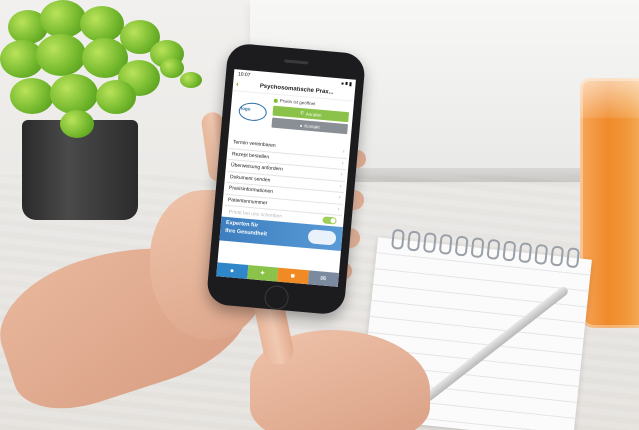 The height and width of the screenshot is (430, 639). Describe the element at coordinates (301, 125) in the screenshot. I see `location-pin-icon: ●` at that location.